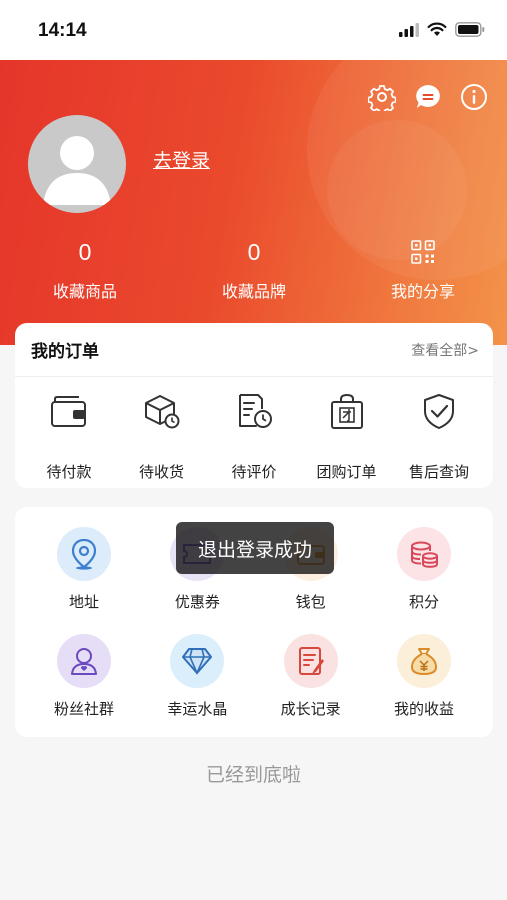 The image size is (507, 900). What do you see at coordinates (181, 159) in the screenshot?
I see `login-link: 去登录` at bounding box center [181, 159].